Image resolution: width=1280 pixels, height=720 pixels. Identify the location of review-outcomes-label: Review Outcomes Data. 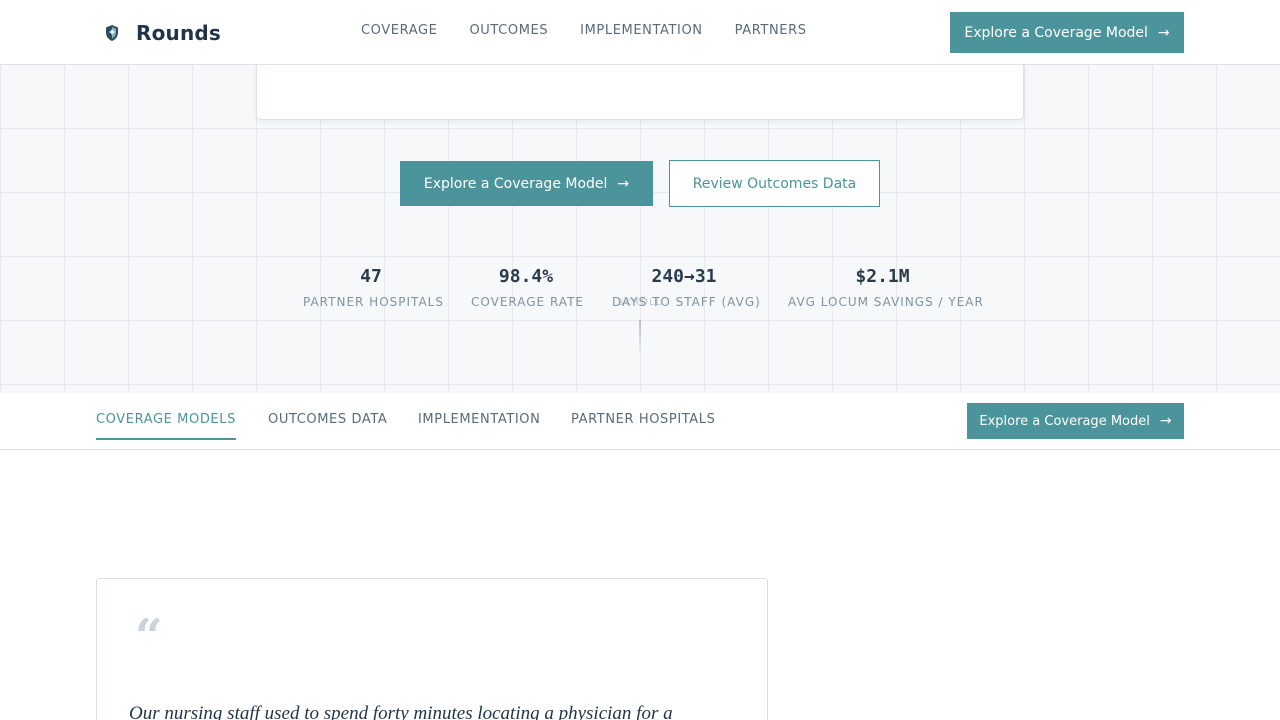
(774, 183).